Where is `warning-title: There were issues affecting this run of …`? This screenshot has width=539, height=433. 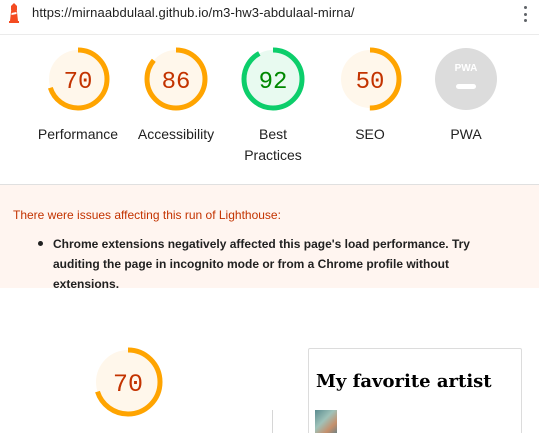 warning-title: There were issues affecting this run of … is located at coordinates (147, 215).